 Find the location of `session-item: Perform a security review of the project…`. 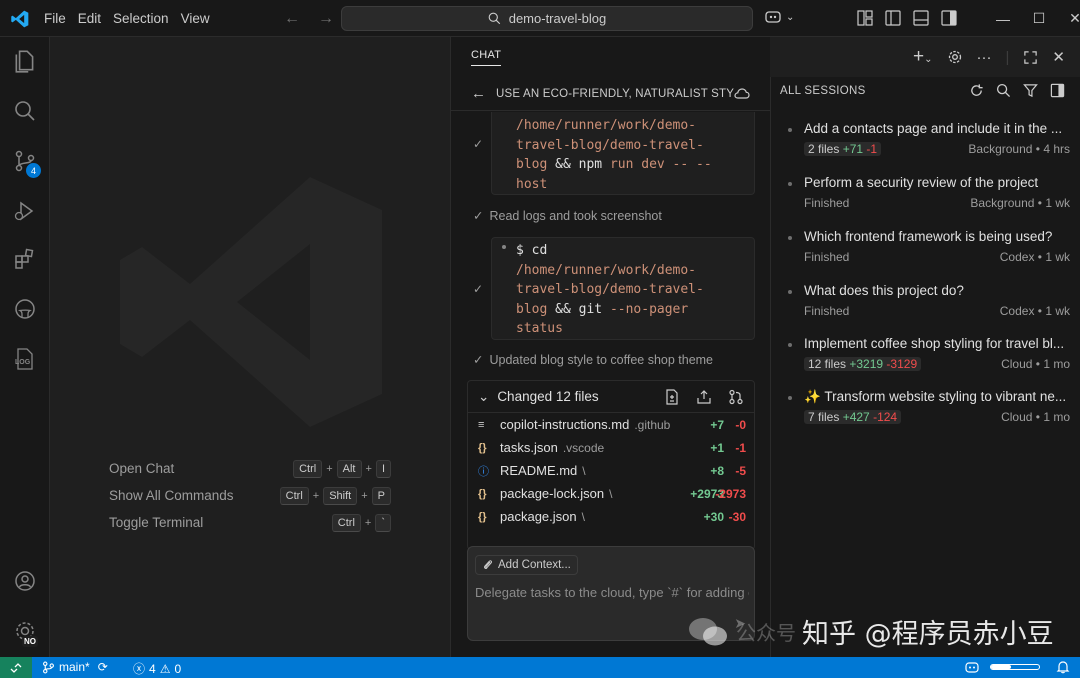

session-item: Perform a security review of the project… is located at coordinates (929, 195).